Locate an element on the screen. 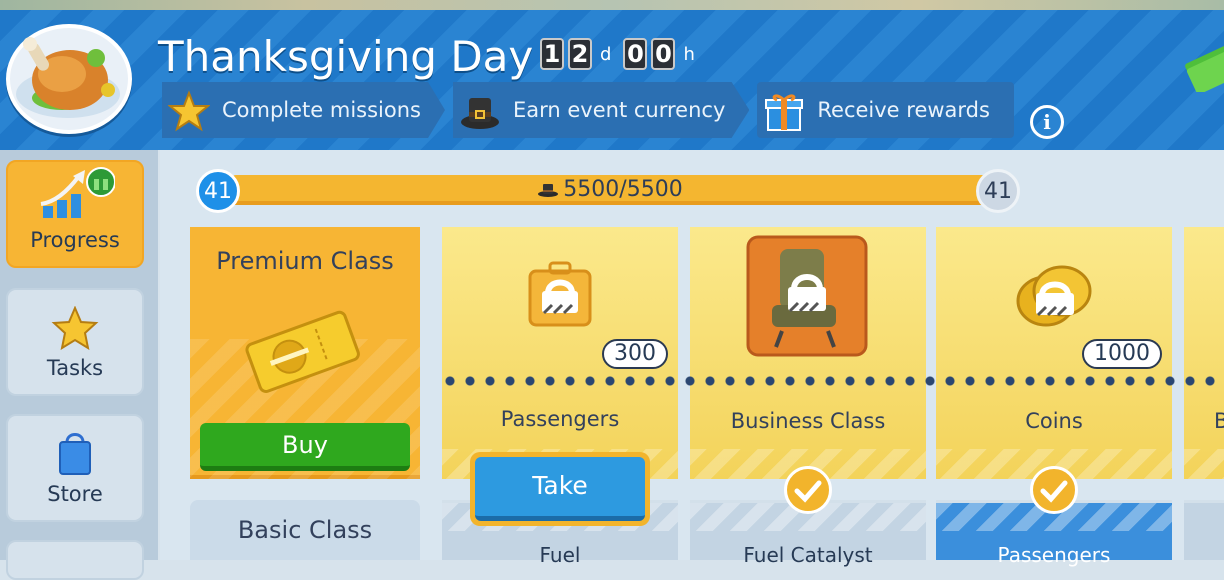 This screenshot has width=1224, height=580. reward-card: Business Class is located at coordinates (808, 353).